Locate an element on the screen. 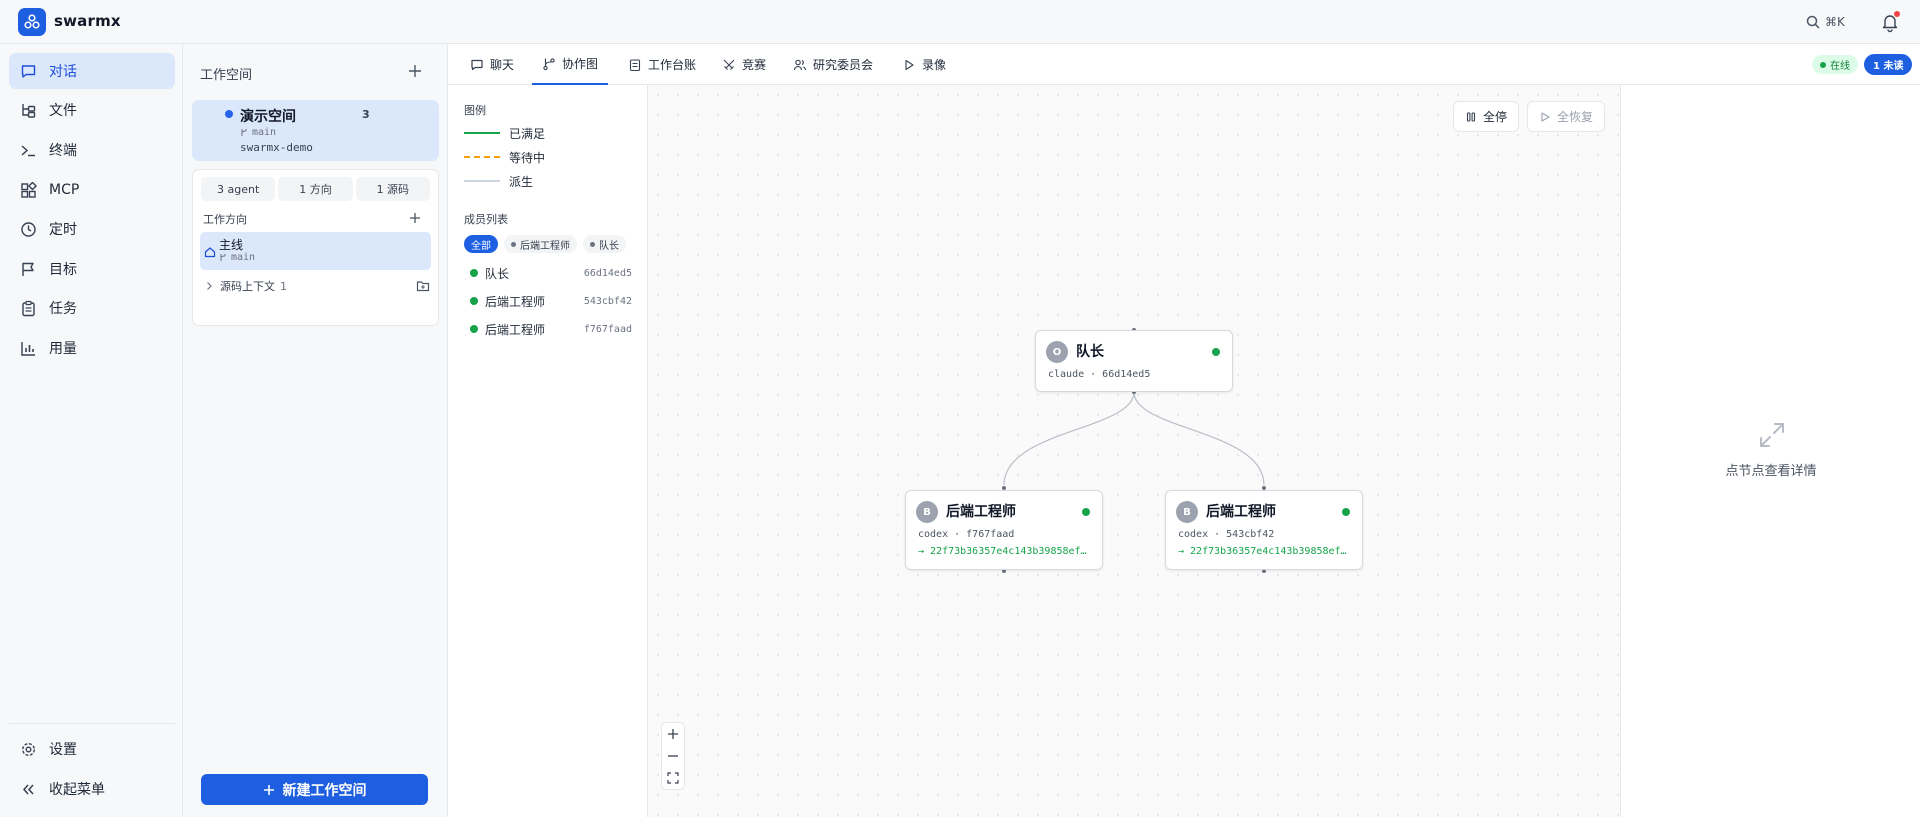  search-button: ⌘K is located at coordinates (1825, 22).